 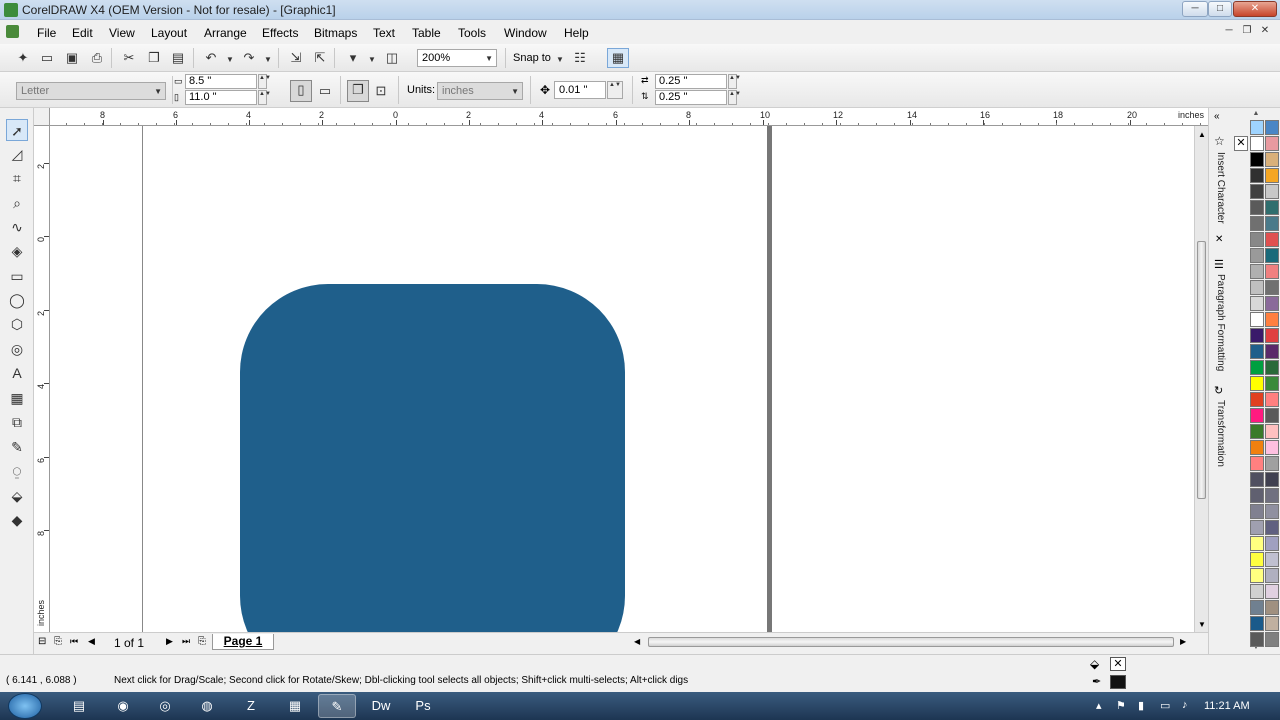 What do you see at coordinates (251, 706) in the screenshot?
I see `taskbar-filezilla-icon: Z` at bounding box center [251, 706].